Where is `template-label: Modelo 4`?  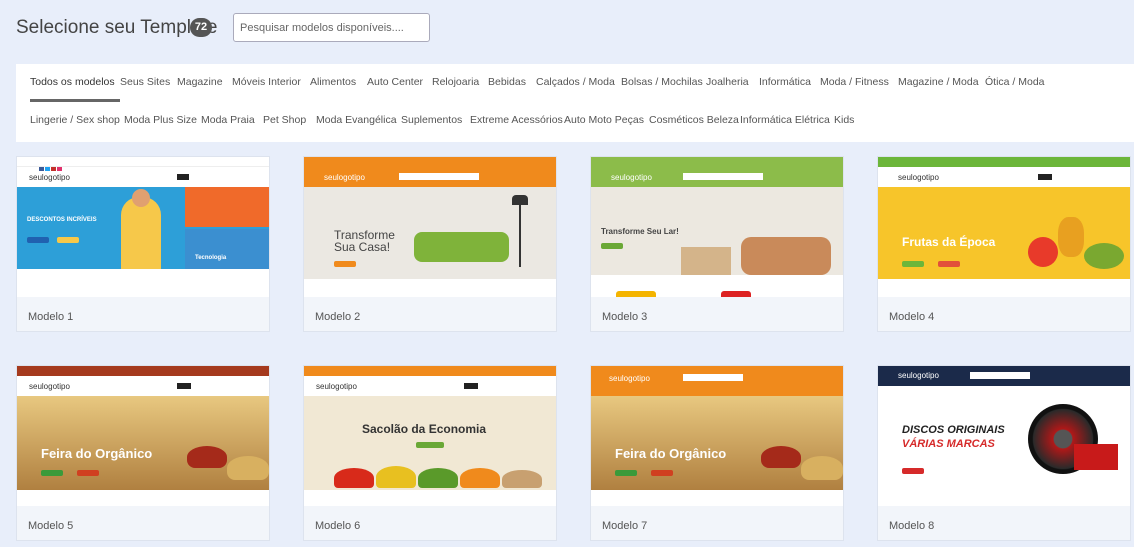 template-label: Modelo 4 is located at coordinates (912, 317).